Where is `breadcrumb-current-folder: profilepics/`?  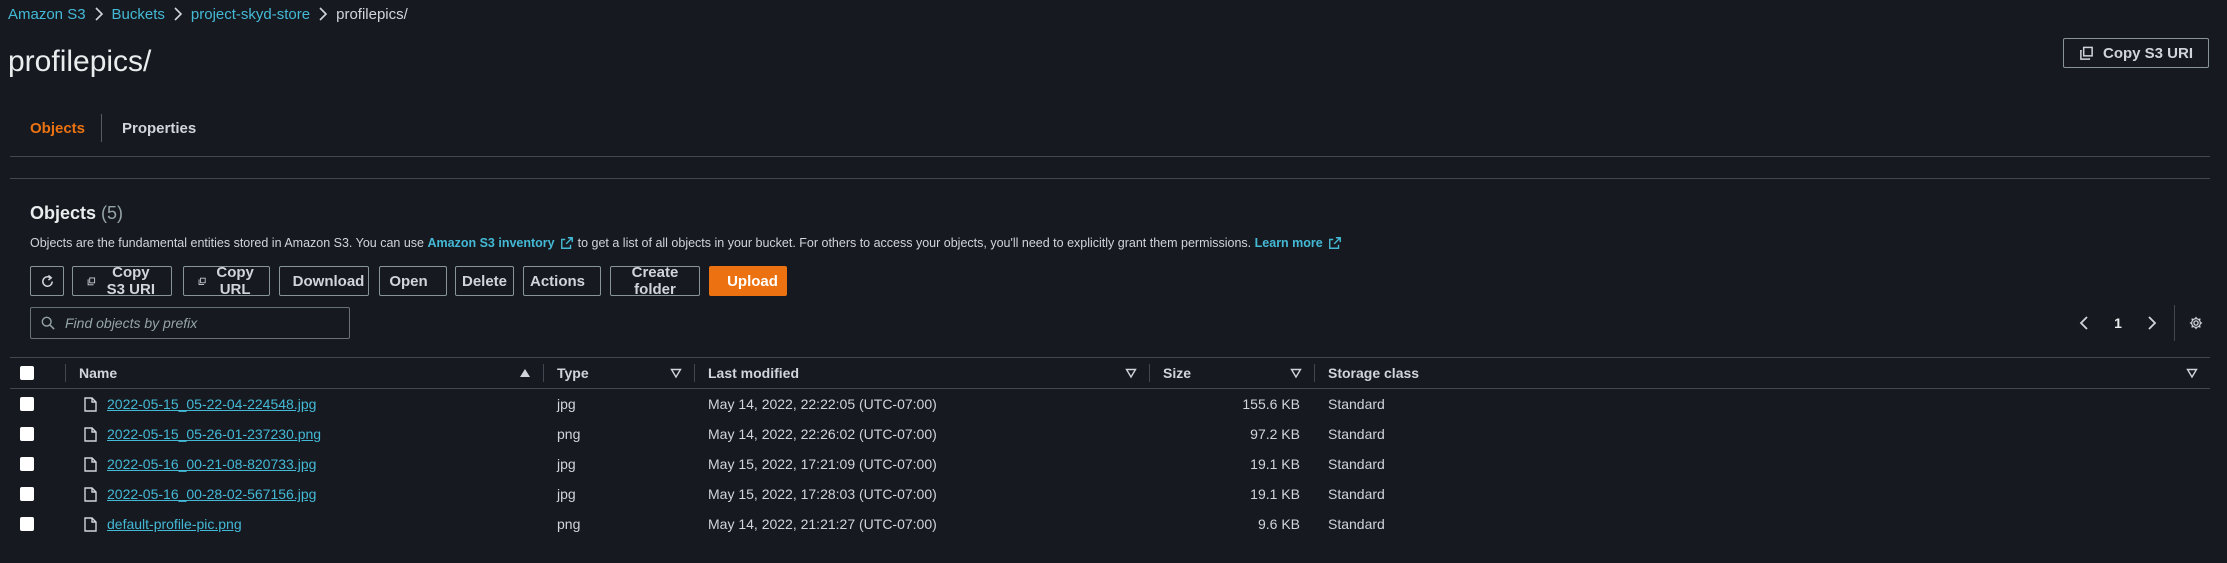
breadcrumb-current-folder: profilepics/ is located at coordinates (372, 14).